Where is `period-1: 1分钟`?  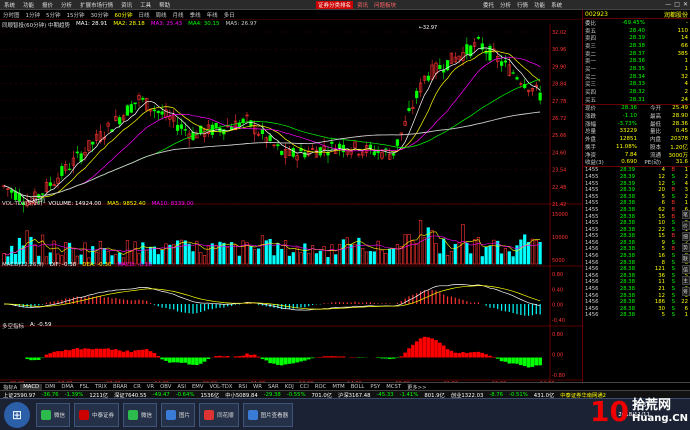
period-1: 1分钟 is located at coordinates (33, 15).